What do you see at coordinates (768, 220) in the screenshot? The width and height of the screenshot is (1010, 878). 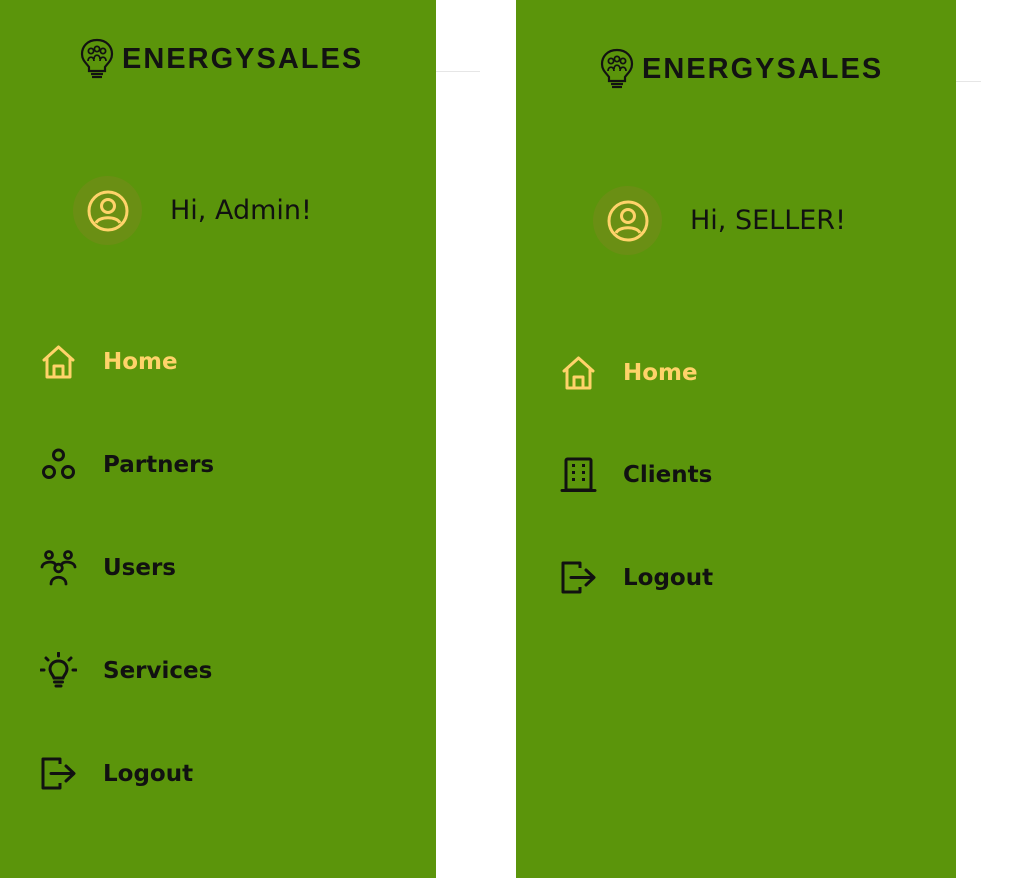 I see `greeting-text: Hi, SELLER!` at bounding box center [768, 220].